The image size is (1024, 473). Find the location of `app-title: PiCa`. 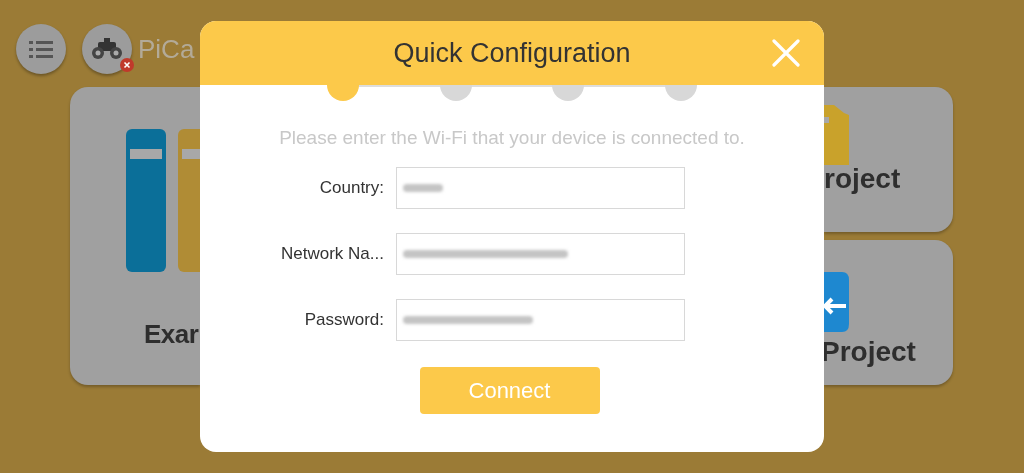

app-title: PiCa is located at coordinates (166, 49).